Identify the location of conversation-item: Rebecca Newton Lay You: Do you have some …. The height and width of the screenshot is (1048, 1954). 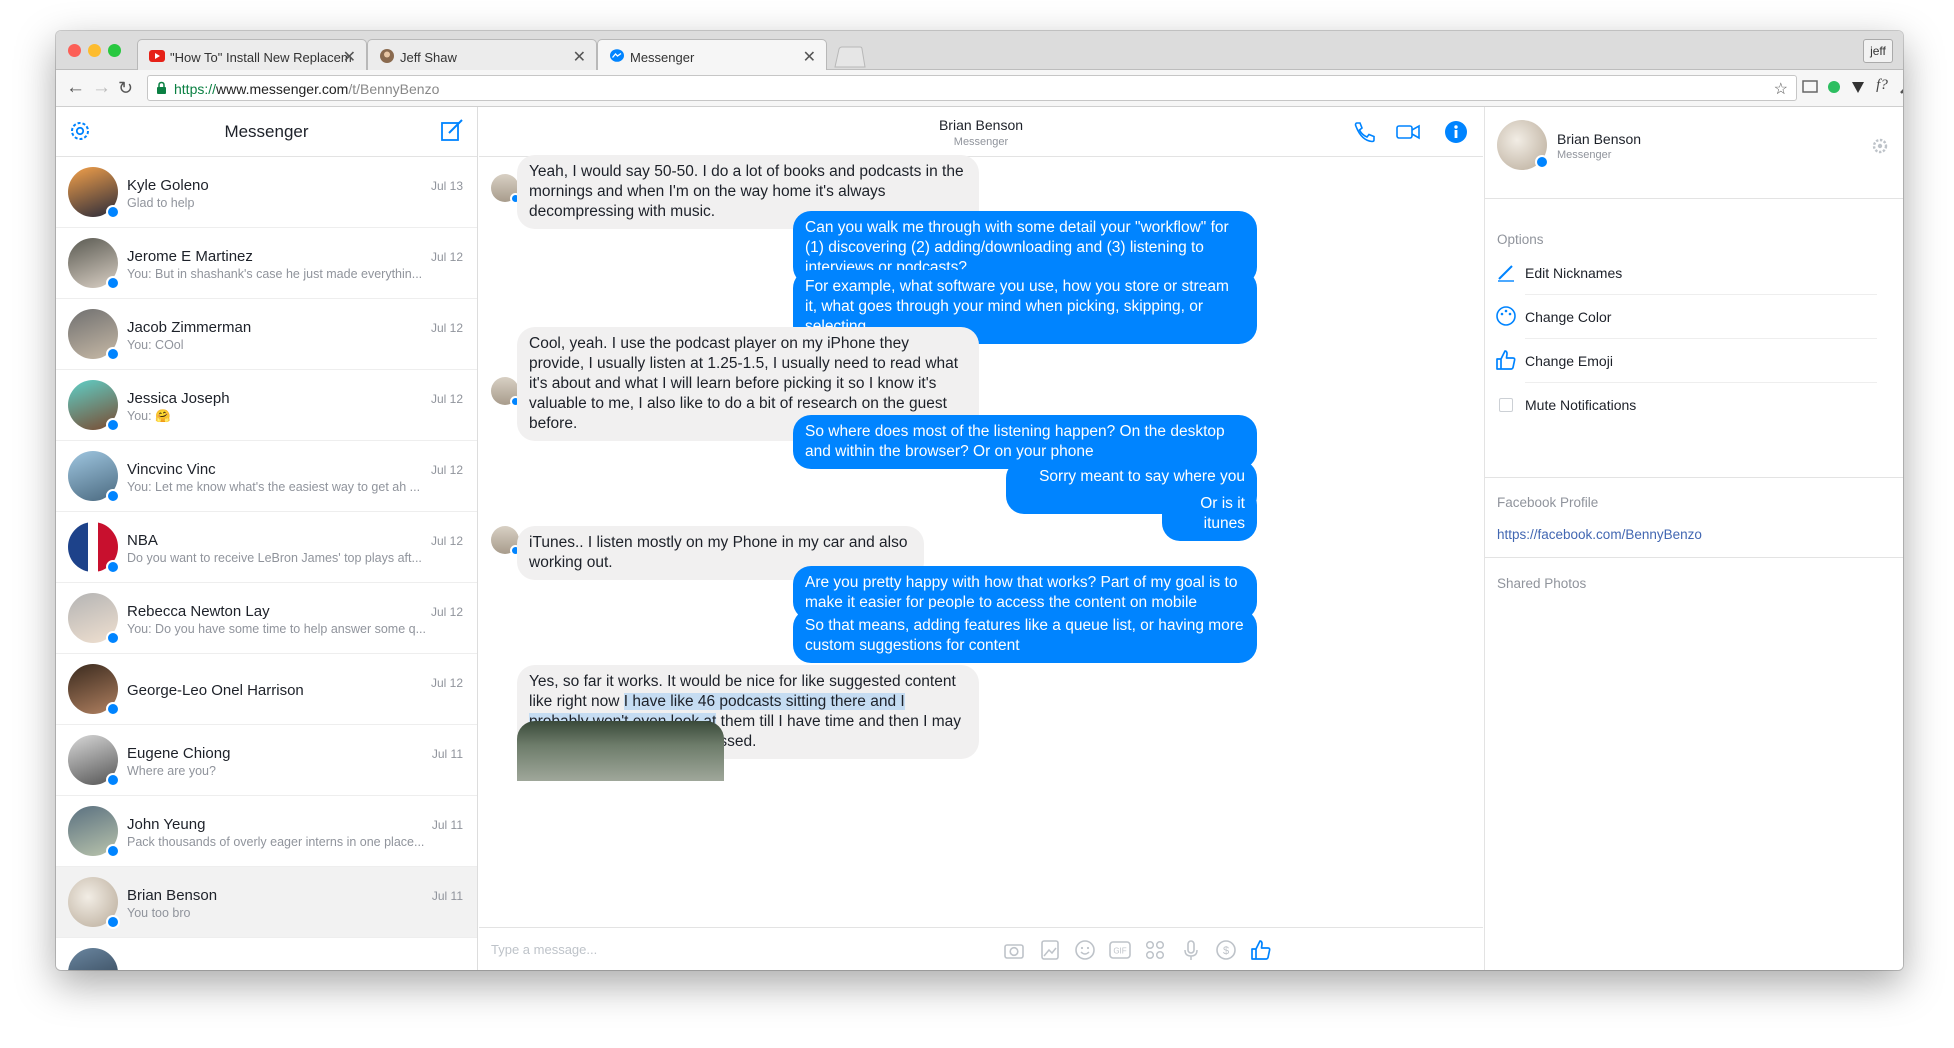
(266, 618).